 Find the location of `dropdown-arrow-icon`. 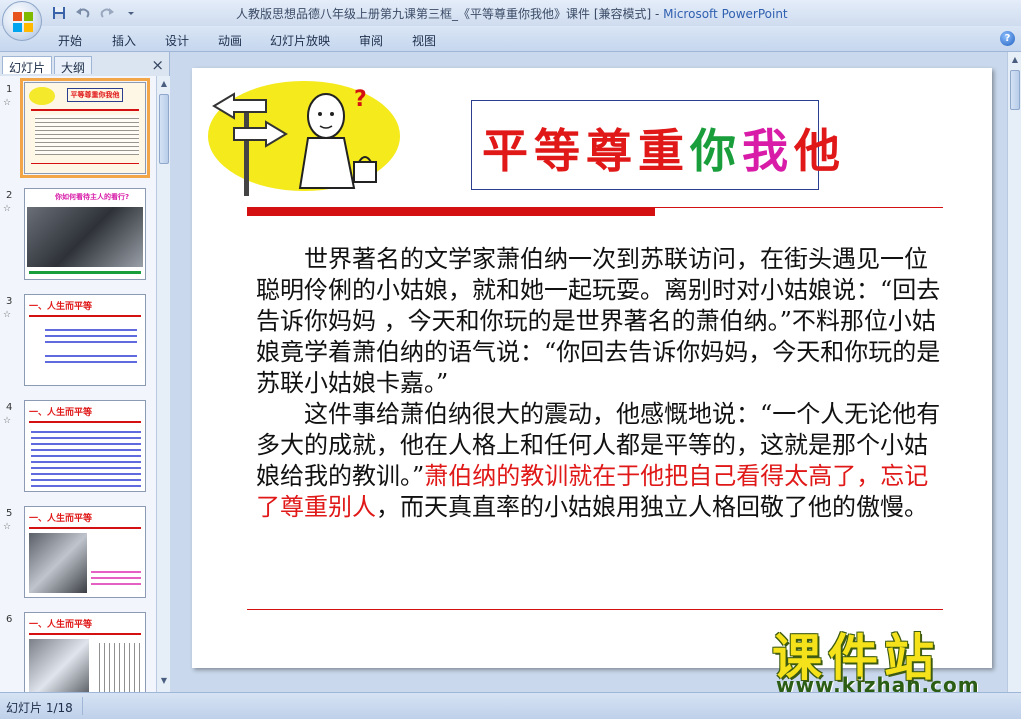

dropdown-arrow-icon is located at coordinates (131, 13).